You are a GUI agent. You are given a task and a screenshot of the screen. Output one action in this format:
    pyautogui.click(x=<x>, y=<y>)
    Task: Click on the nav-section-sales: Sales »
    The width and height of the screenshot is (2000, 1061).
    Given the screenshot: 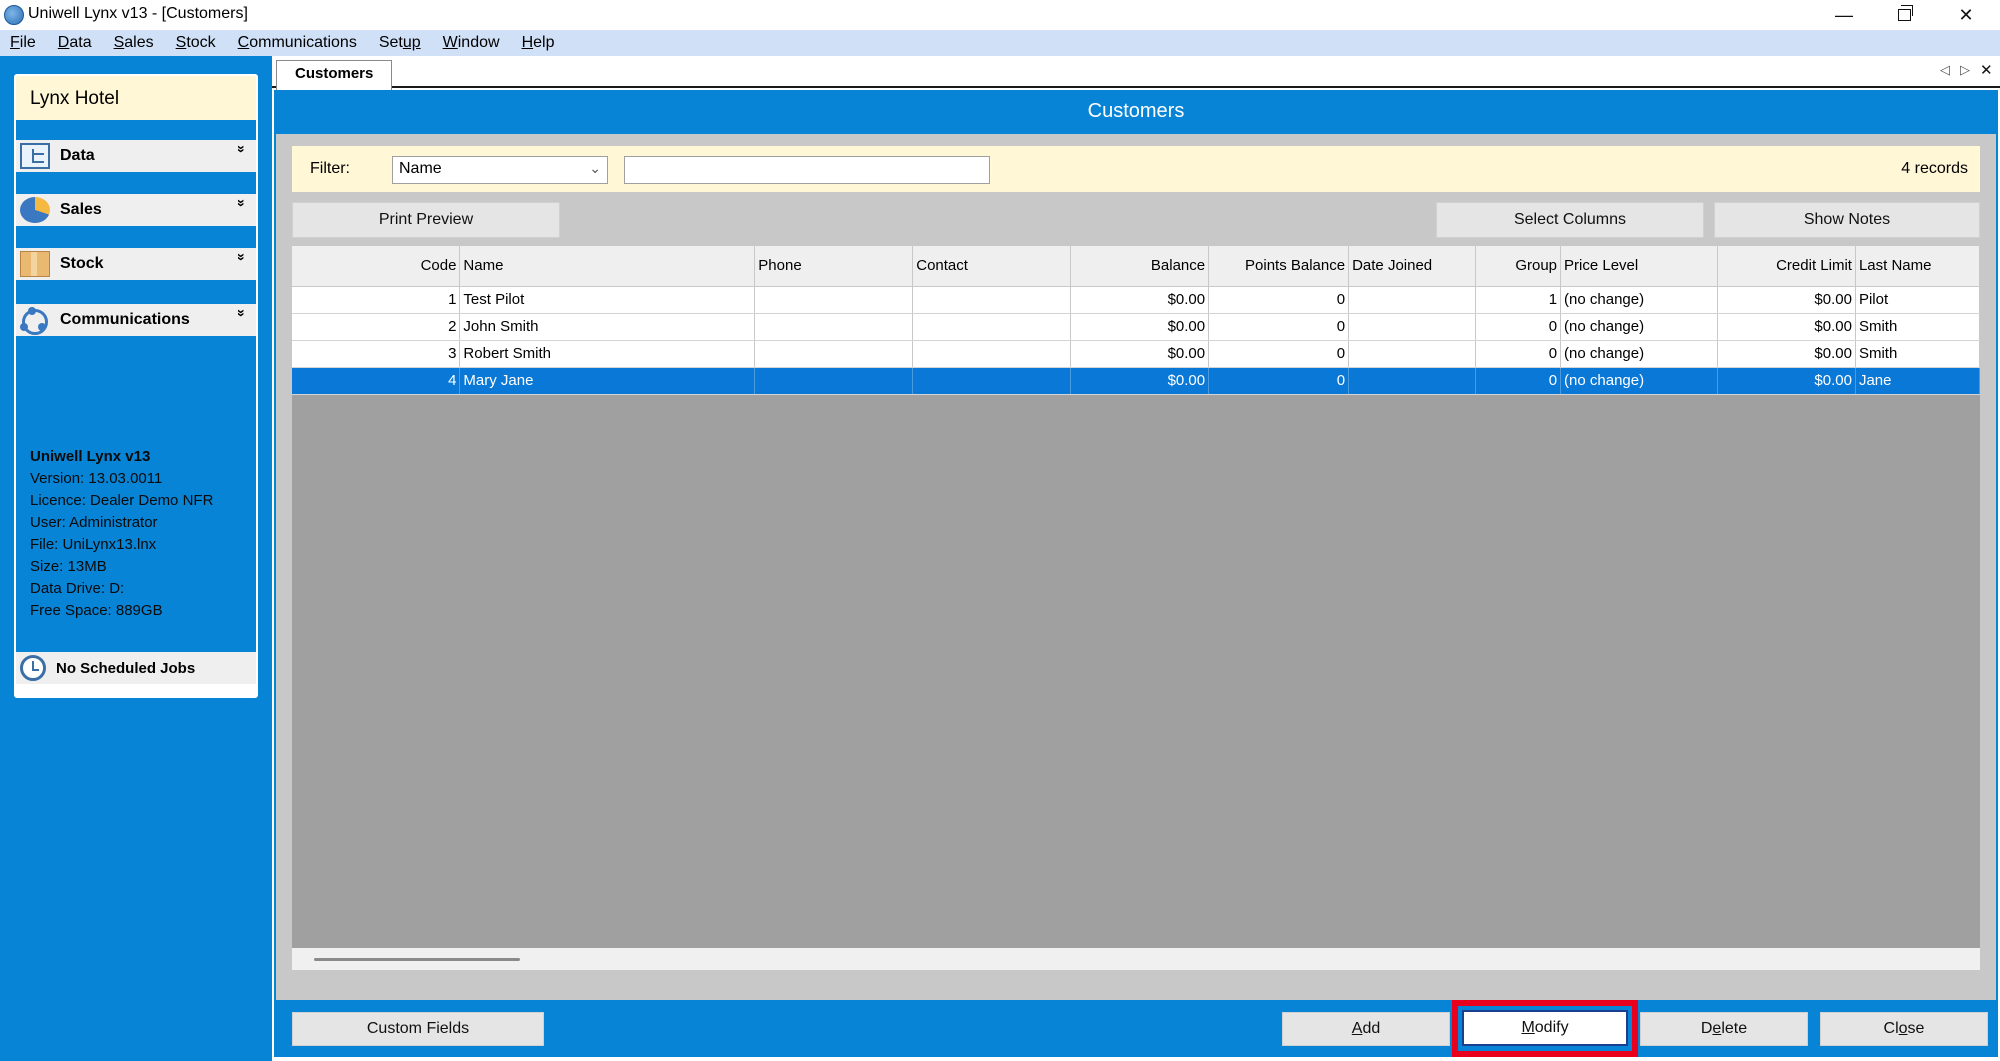 What is the action you would take?
    pyautogui.click(x=136, y=210)
    